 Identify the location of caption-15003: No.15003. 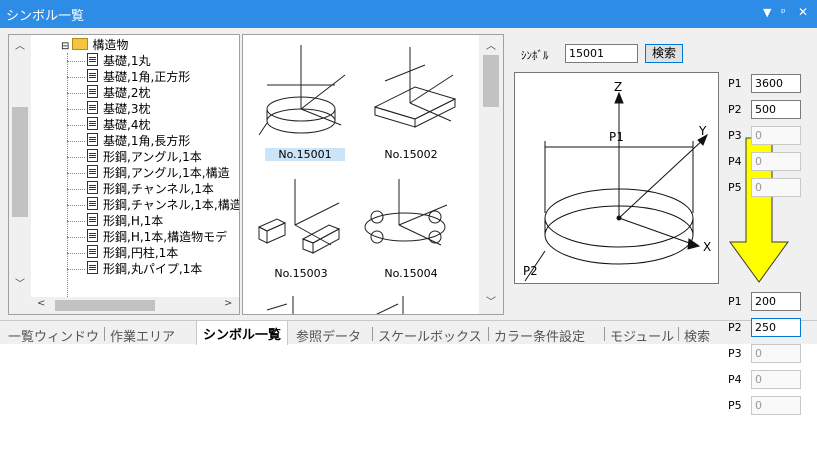
(301, 273).